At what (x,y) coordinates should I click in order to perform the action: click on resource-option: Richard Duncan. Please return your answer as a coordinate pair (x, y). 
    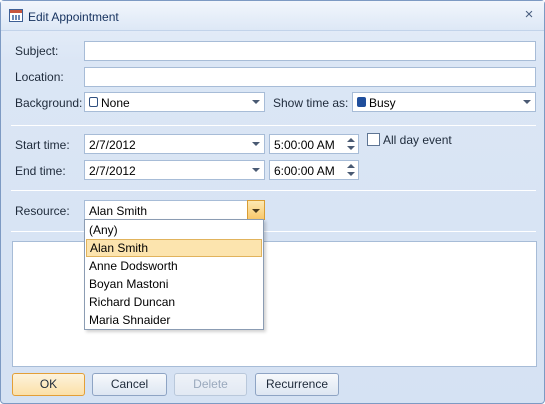
    Looking at the image, I should click on (174, 302).